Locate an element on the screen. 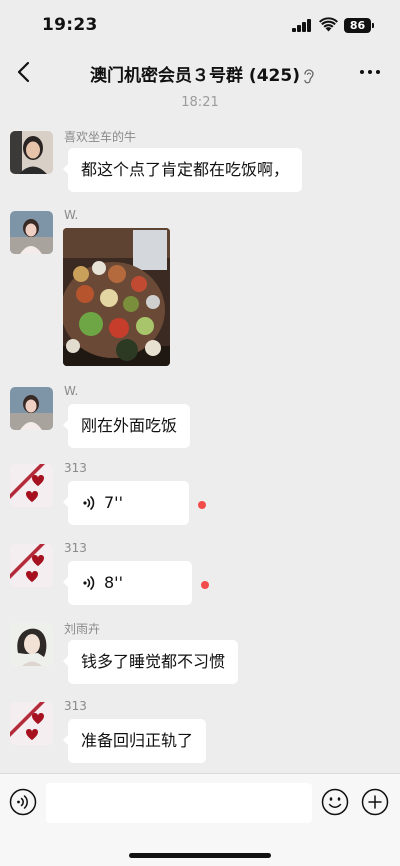 The width and height of the screenshot is (400, 866). message-bubble: 刚在外面吃饭 is located at coordinates (126, 426).